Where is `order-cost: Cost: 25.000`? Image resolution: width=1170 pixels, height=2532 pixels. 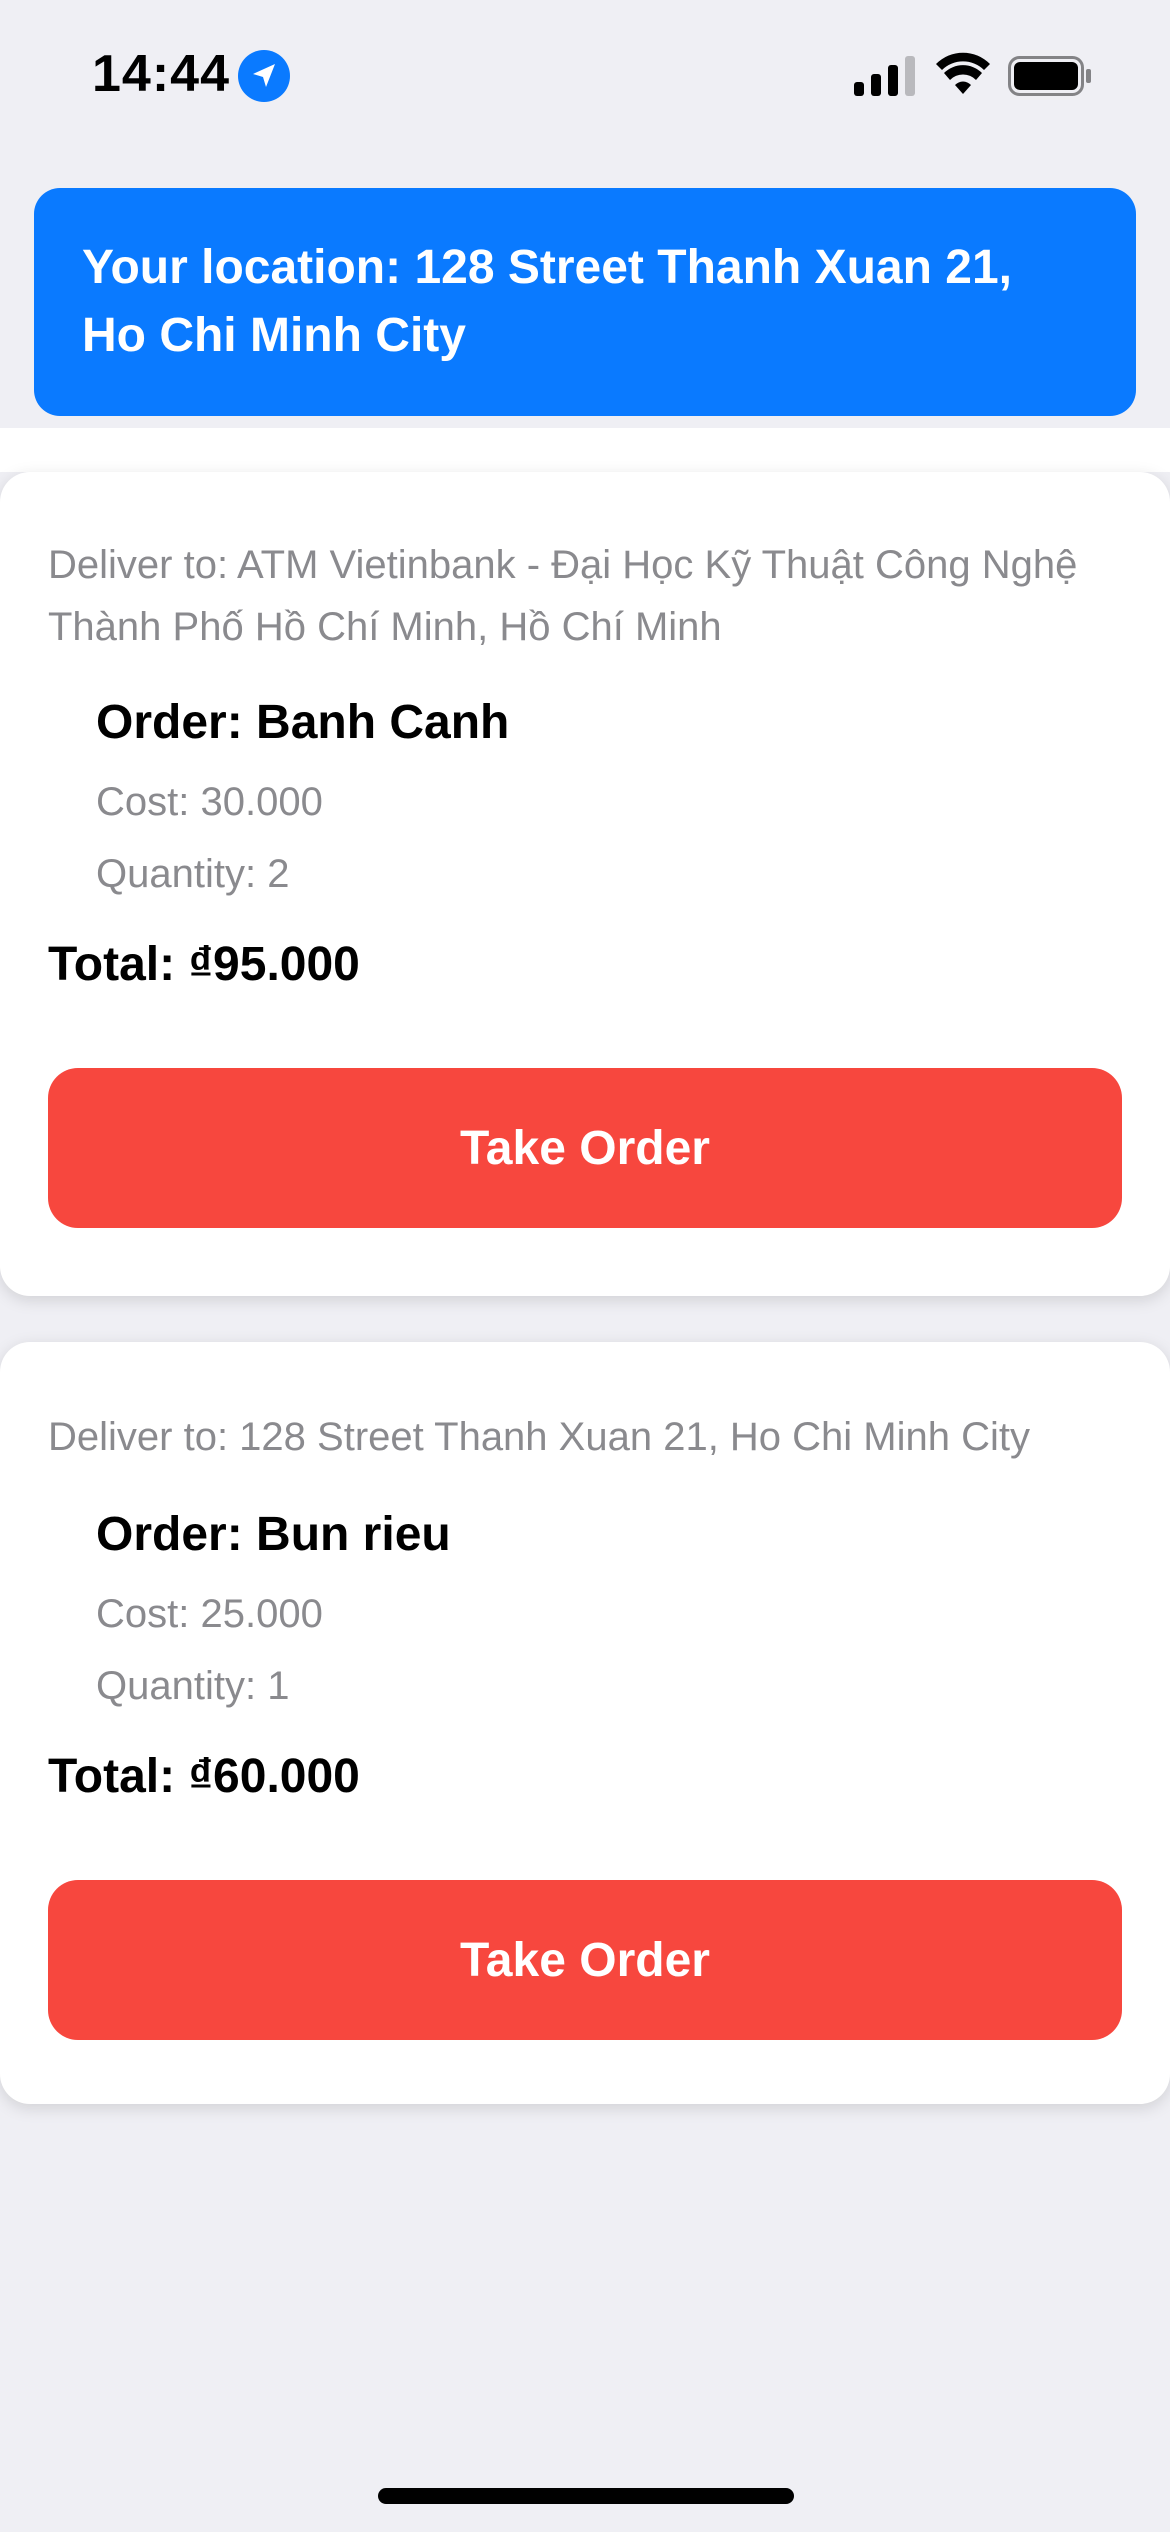 order-cost: Cost: 25.000 is located at coordinates (209, 1614).